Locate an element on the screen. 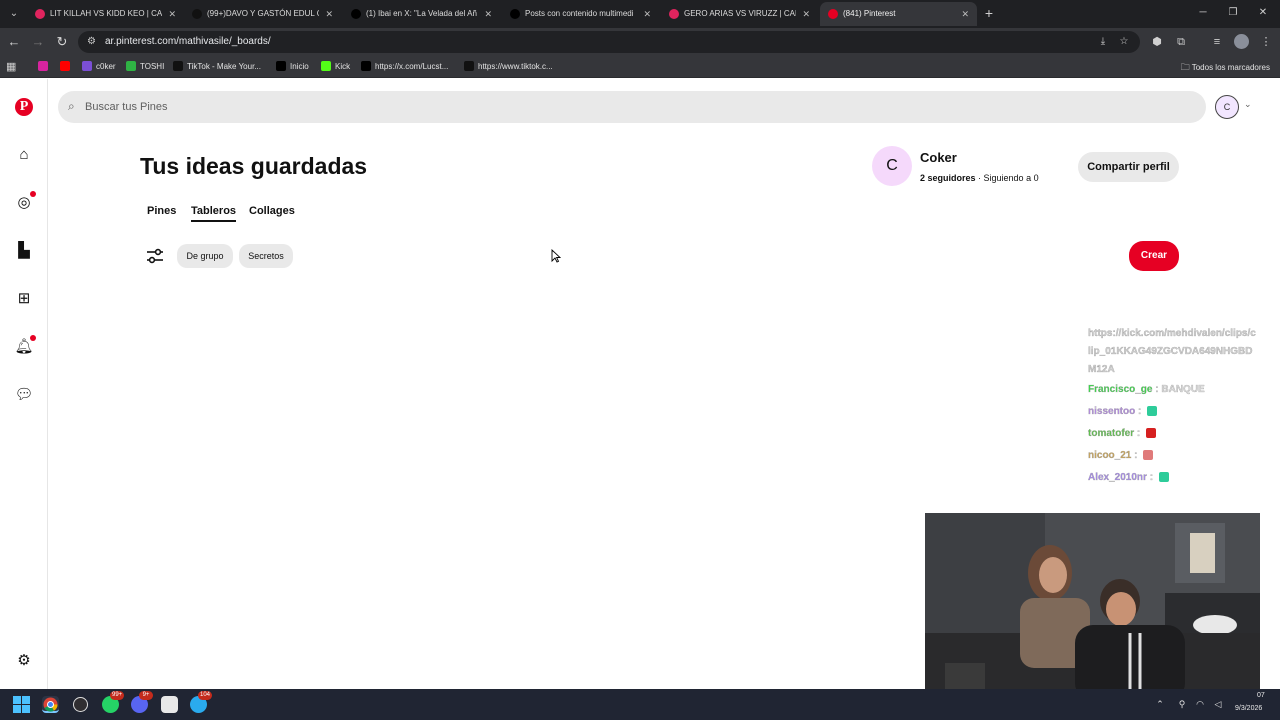 This screenshot has height=720, width=1280. browser-tab: (841) Pinterest ✕ is located at coordinates (898, 14).